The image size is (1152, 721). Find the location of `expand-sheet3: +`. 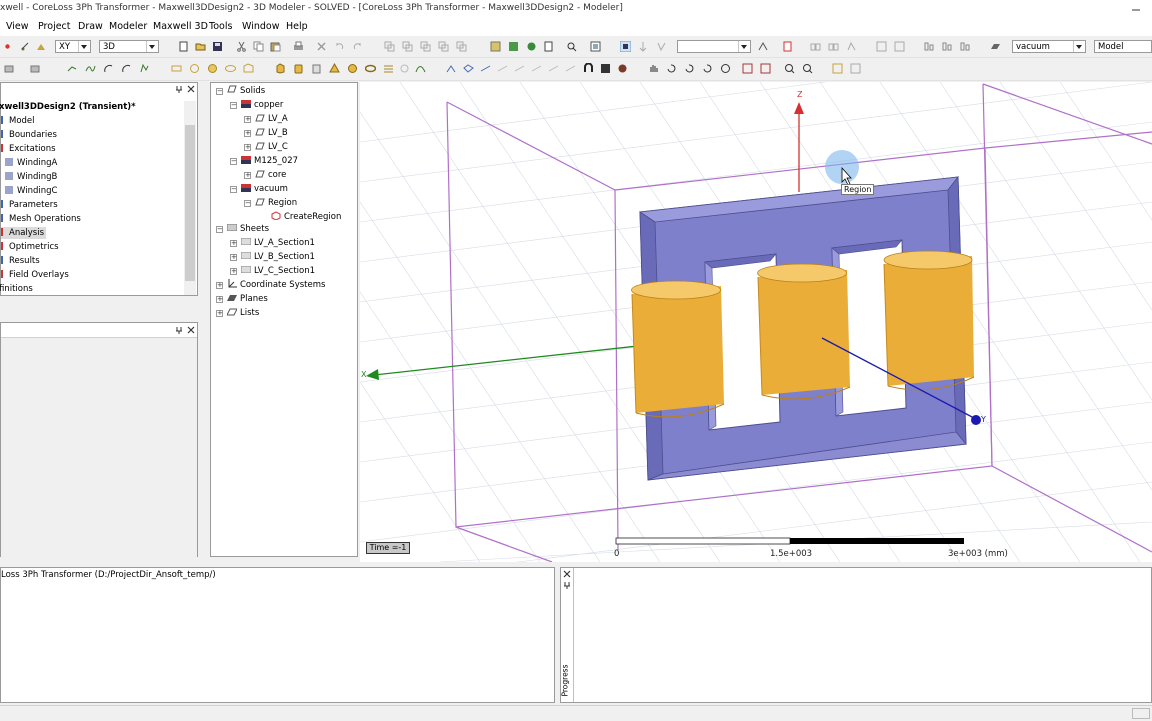

expand-sheet3: + is located at coordinates (233, 271).